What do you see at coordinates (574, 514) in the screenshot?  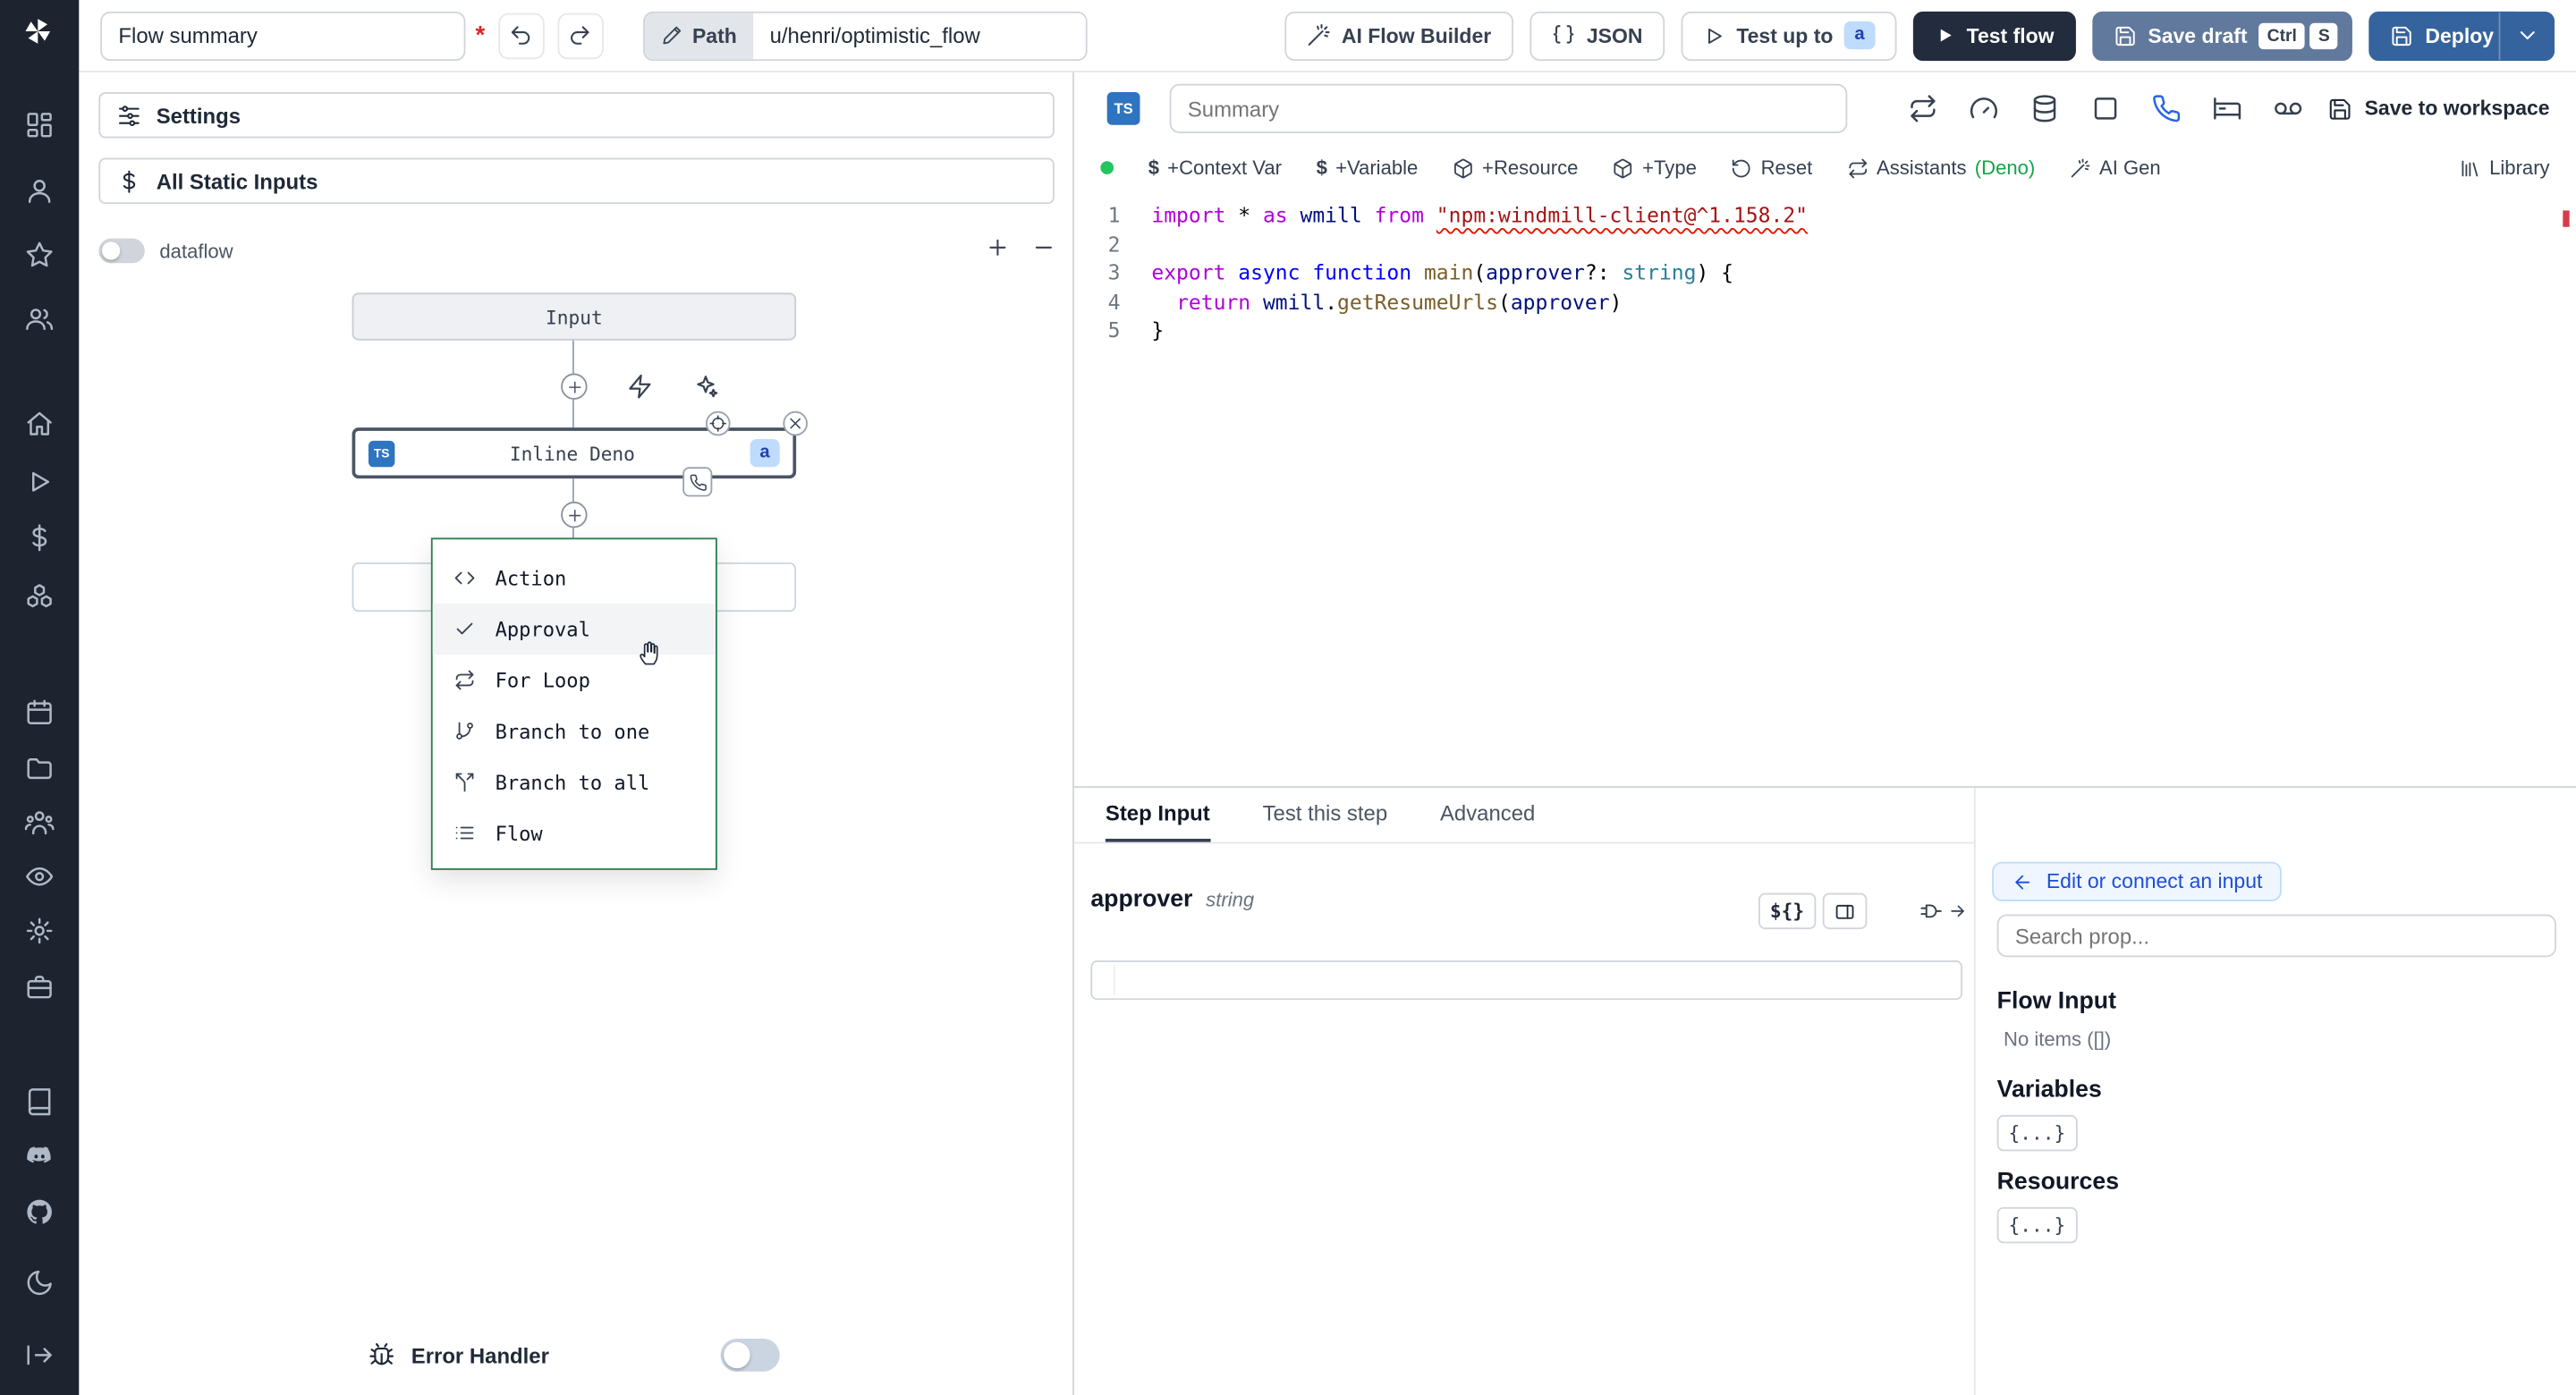 I see `insert-step-button-bottom` at bounding box center [574, 514].